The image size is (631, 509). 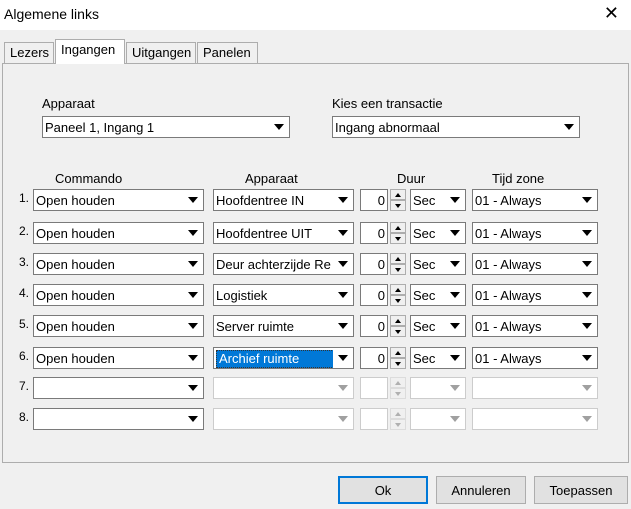 I want to click on row-2-unit-dropdown: Sec, so click(x=438, y=233).